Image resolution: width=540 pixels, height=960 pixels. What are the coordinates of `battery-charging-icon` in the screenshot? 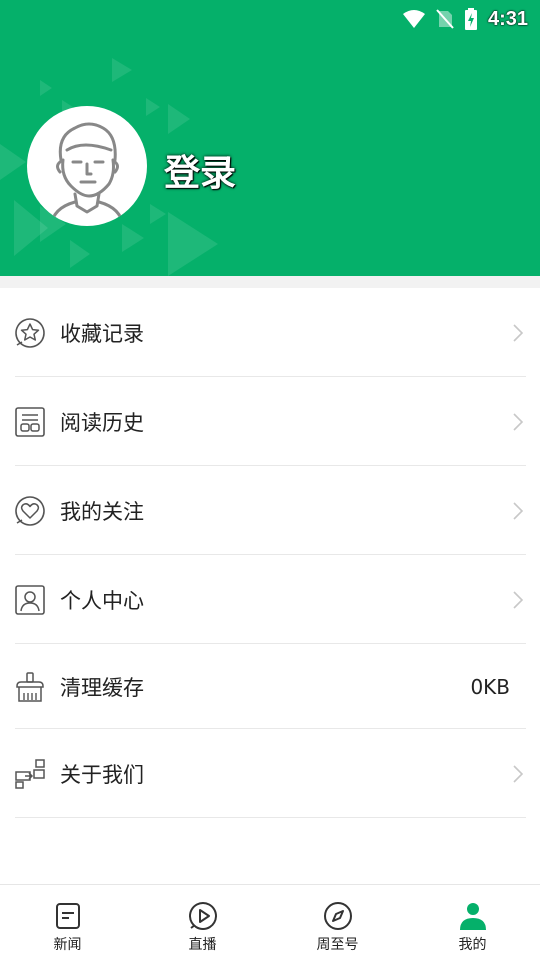 It's located at (470, 19).